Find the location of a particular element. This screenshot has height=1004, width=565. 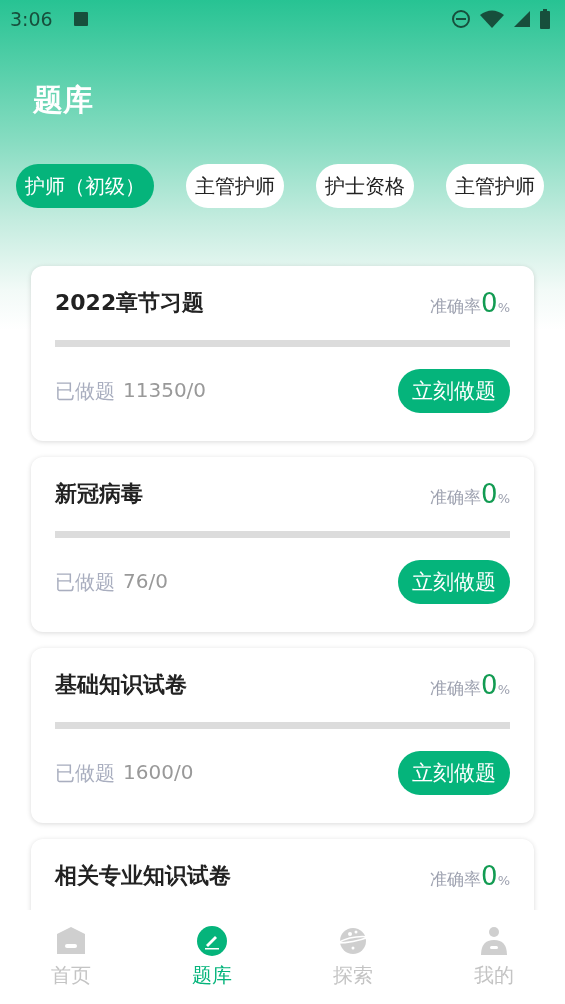

person-icon is located at coordinates (494, 941).